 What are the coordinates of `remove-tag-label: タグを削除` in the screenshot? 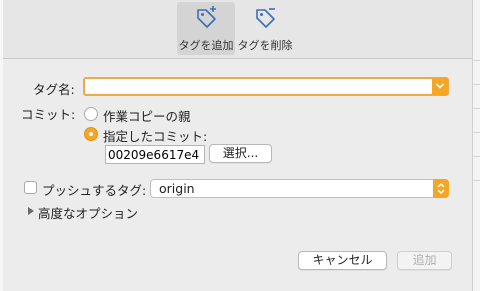 It's located at (265, 45).